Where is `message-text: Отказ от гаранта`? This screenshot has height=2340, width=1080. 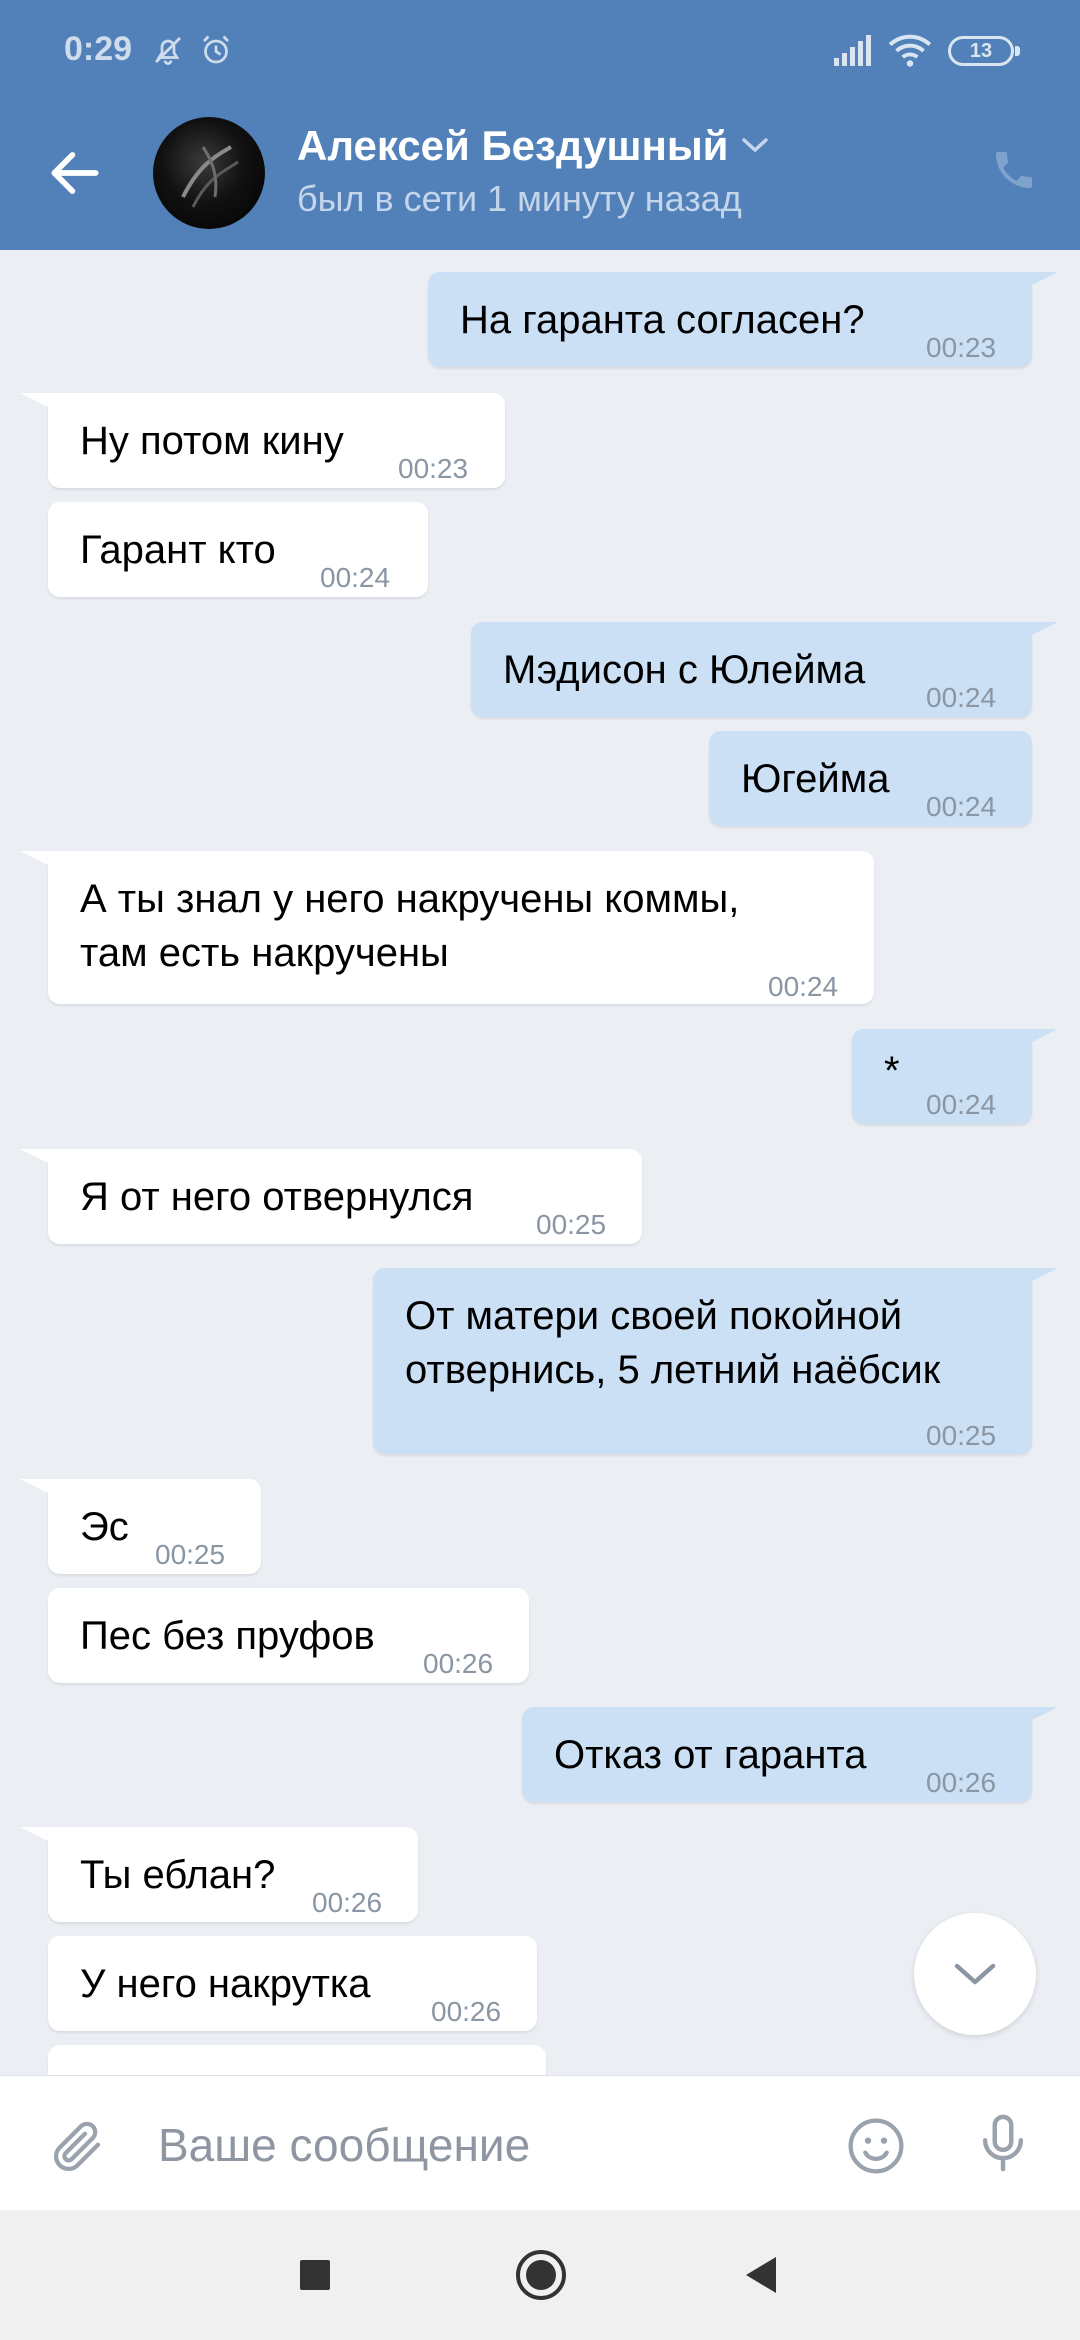
message-text: Отказ от гаранта is located at coordinates (710, 1755).